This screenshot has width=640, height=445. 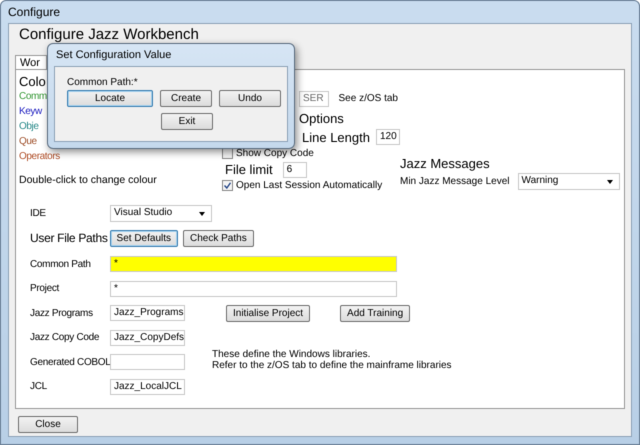 What do you see at coordinates (569, 181) in the screenshot?
I see `message-level-dropdown: Warning` at bounding box center [569, 181].